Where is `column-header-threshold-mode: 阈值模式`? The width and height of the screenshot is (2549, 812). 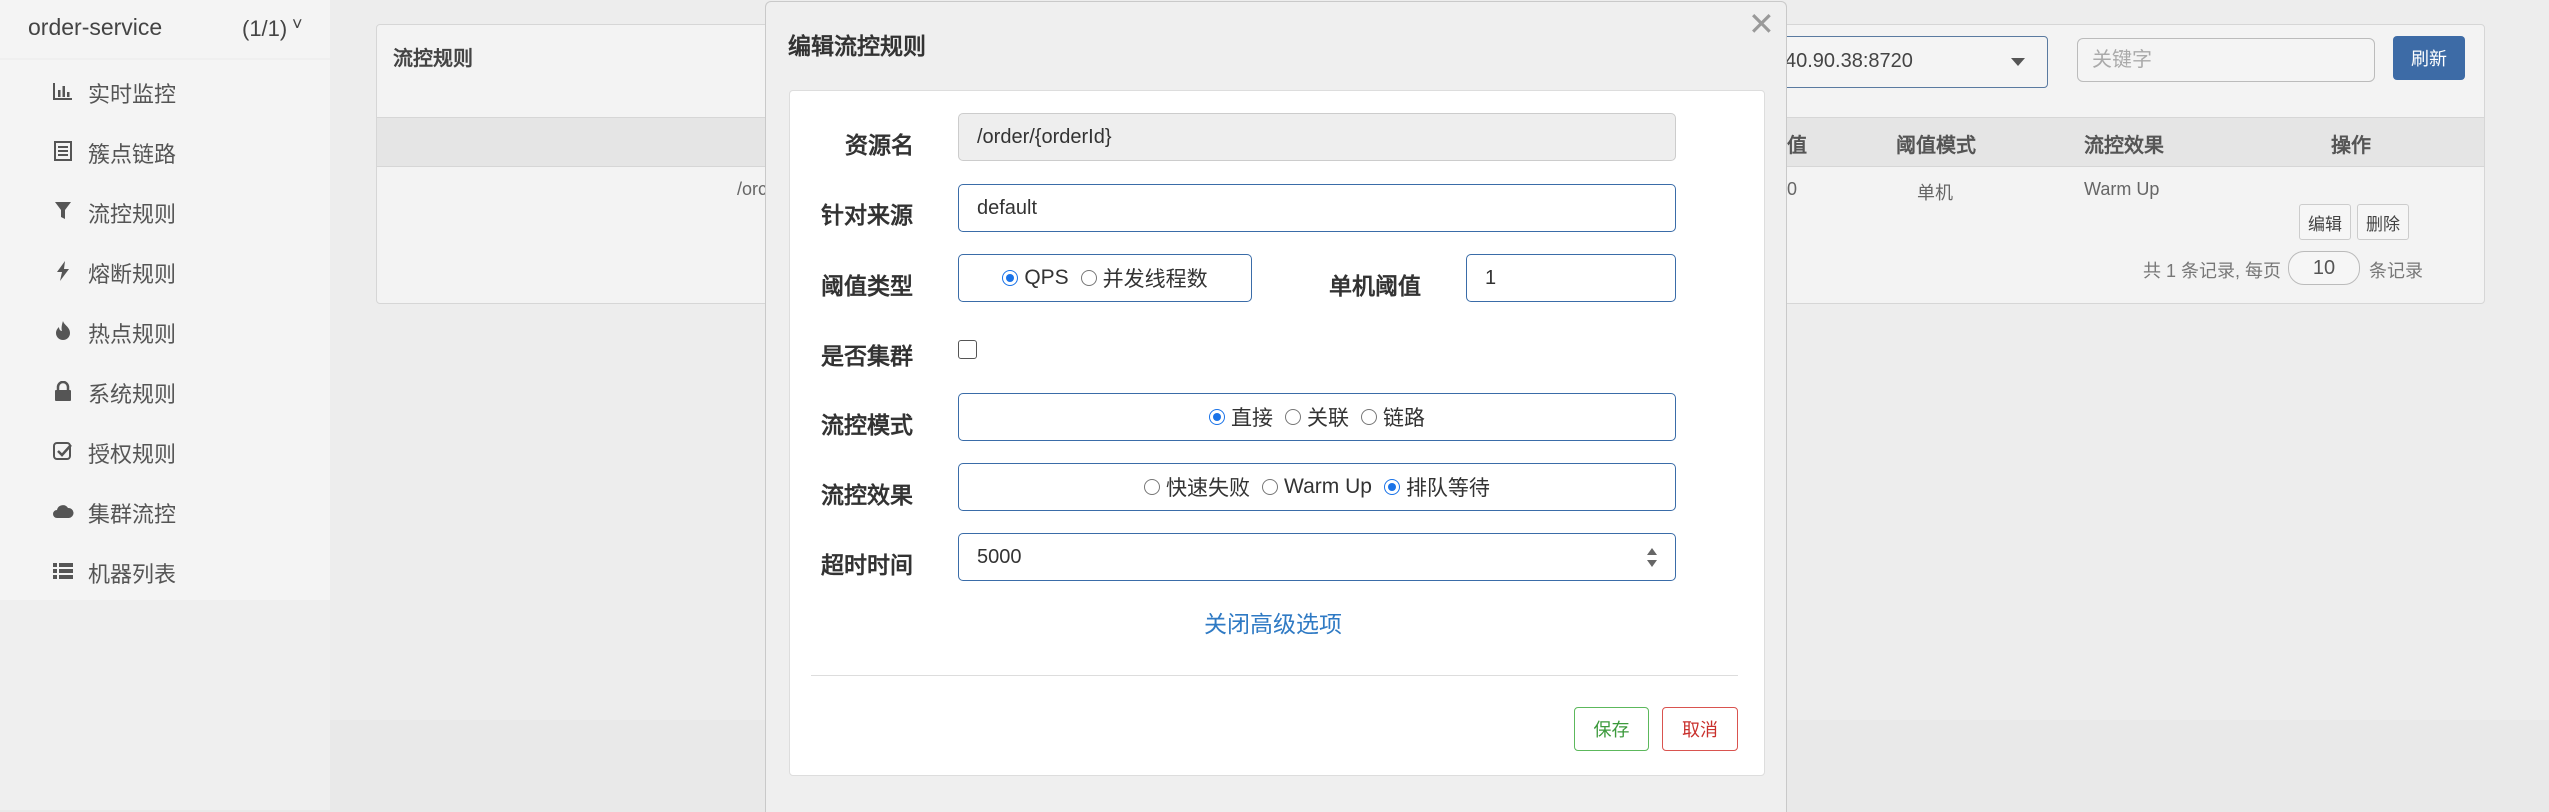
column-header-threshold-mode: 阈值模式 is located at coordinates (1936, 146).